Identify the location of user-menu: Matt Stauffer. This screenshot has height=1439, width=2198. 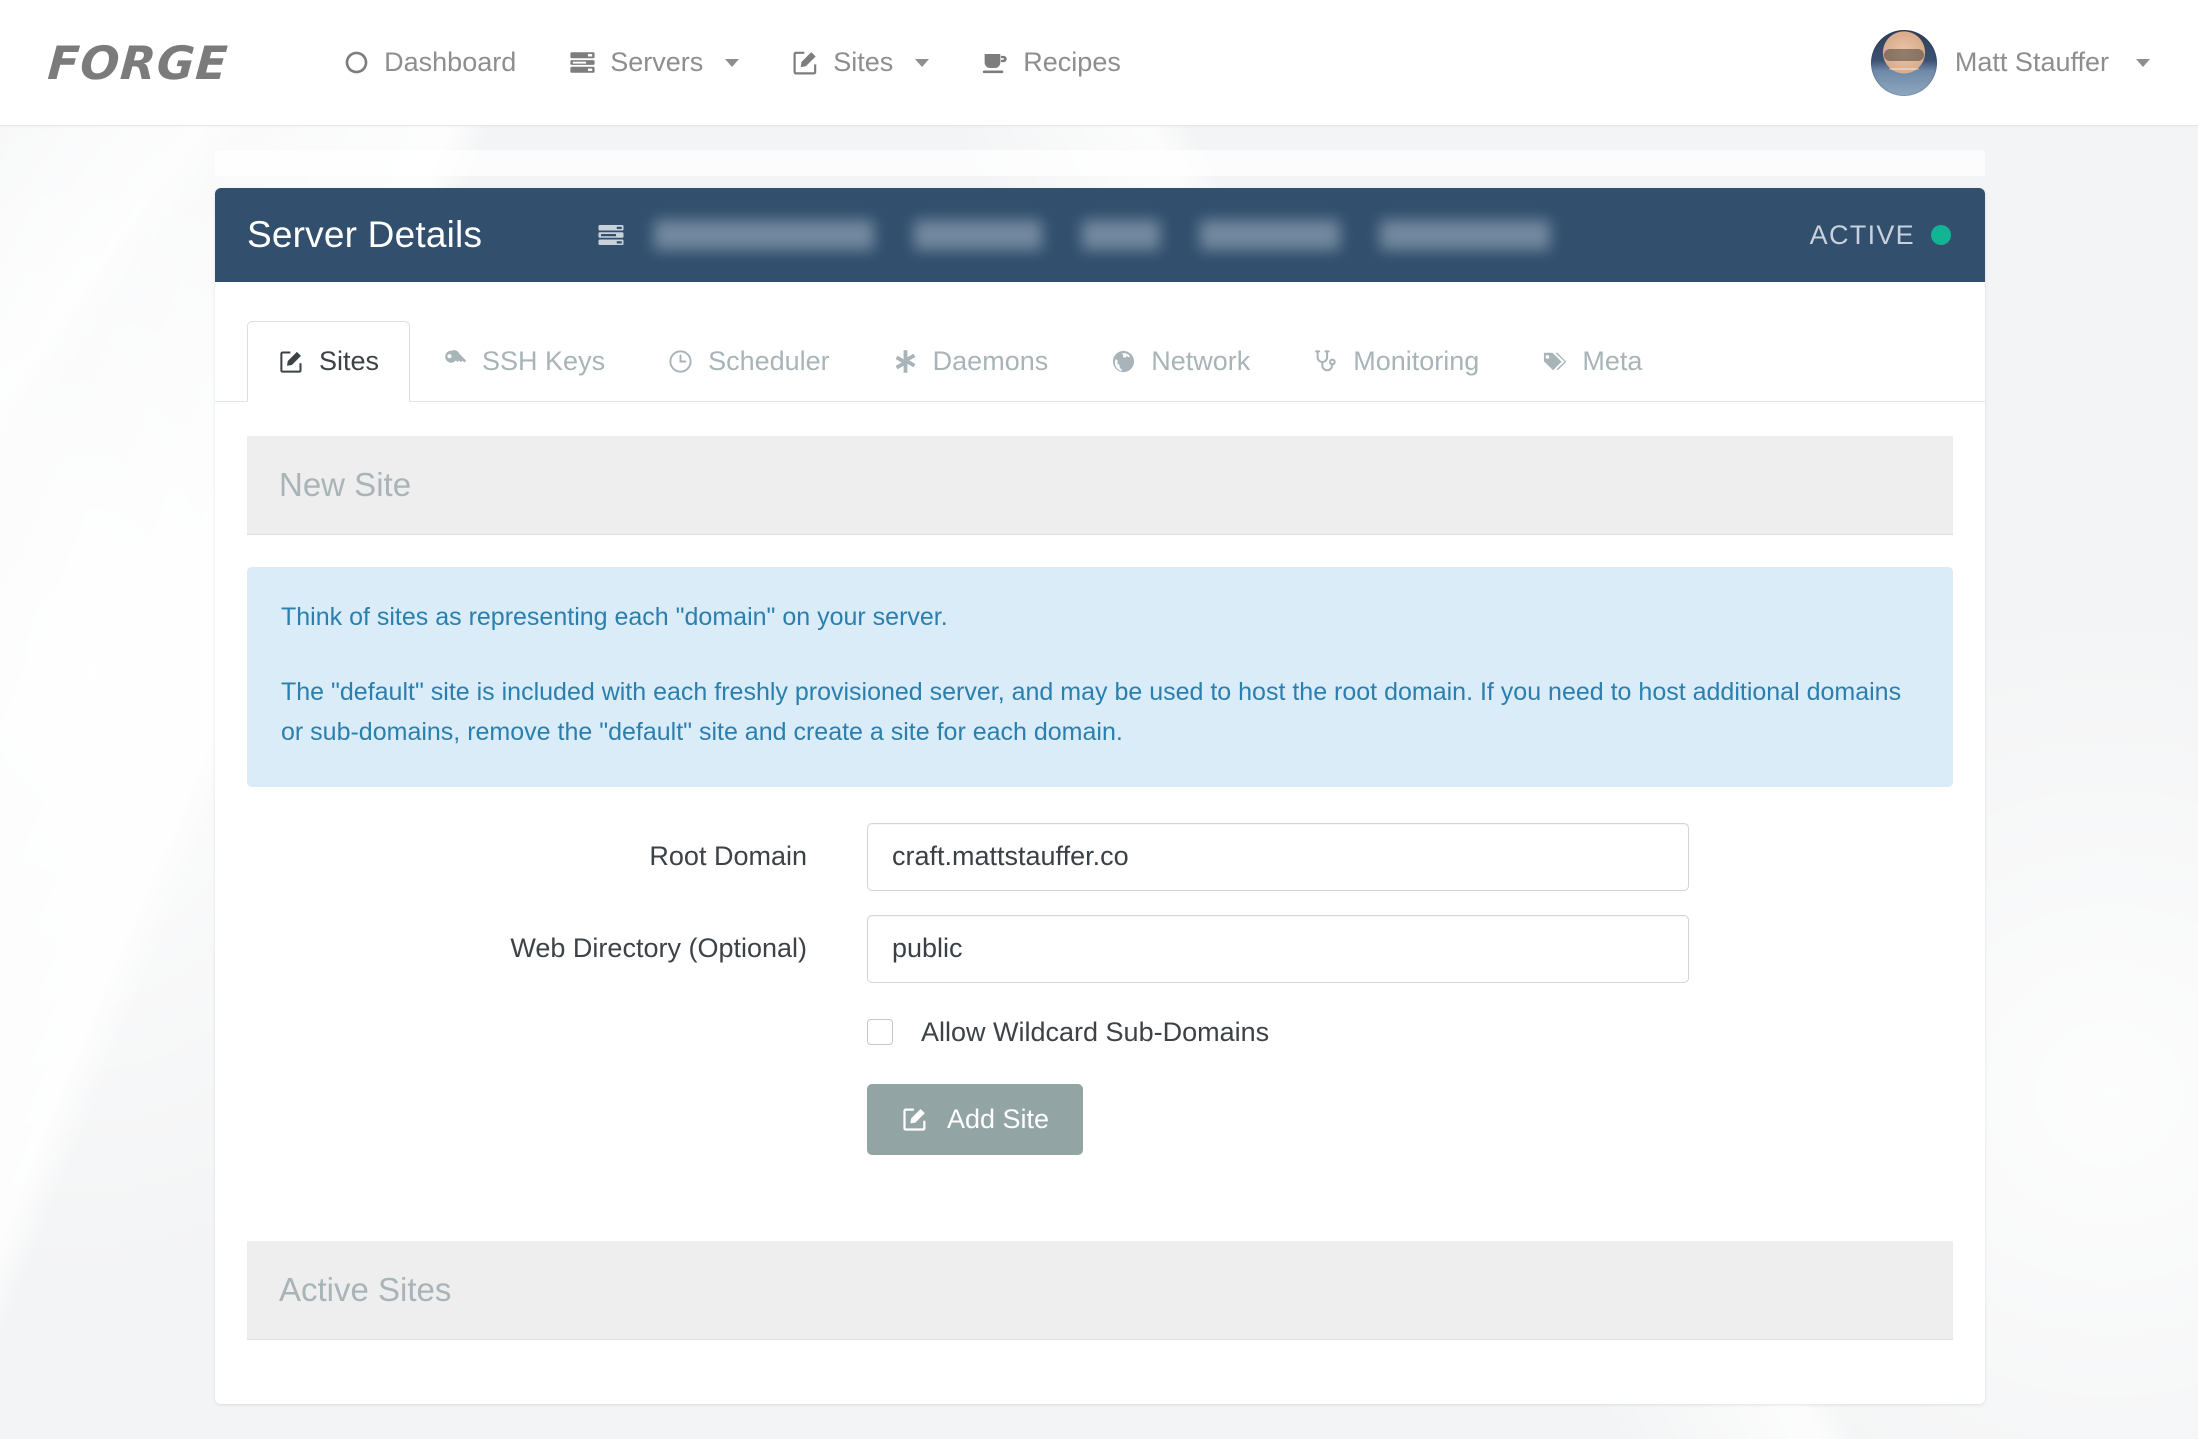
(2010, 62).